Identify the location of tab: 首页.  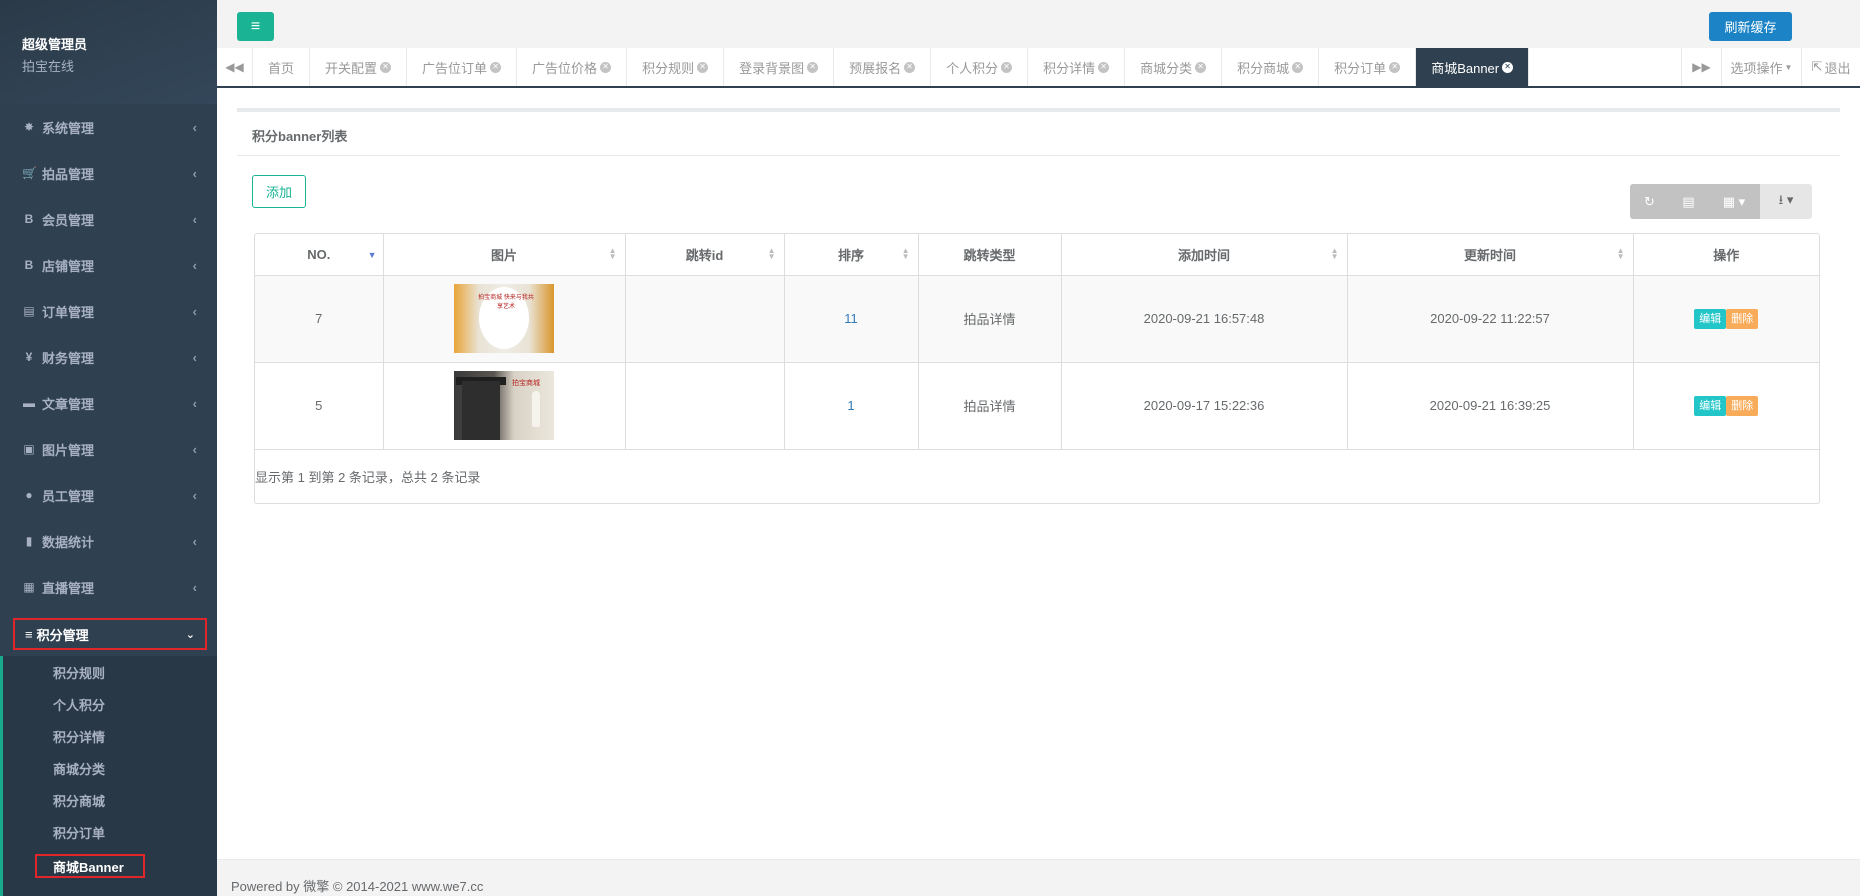
(282, 67).